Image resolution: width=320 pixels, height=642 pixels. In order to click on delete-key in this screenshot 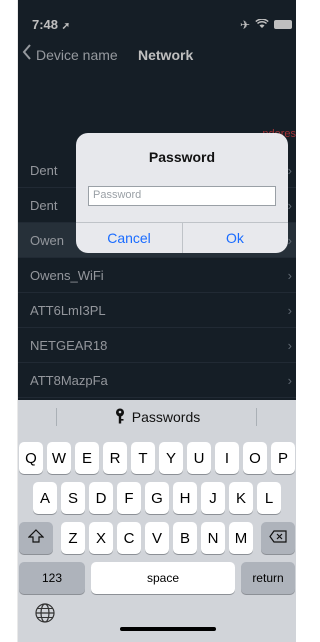, I will do `click(278, 538)`.